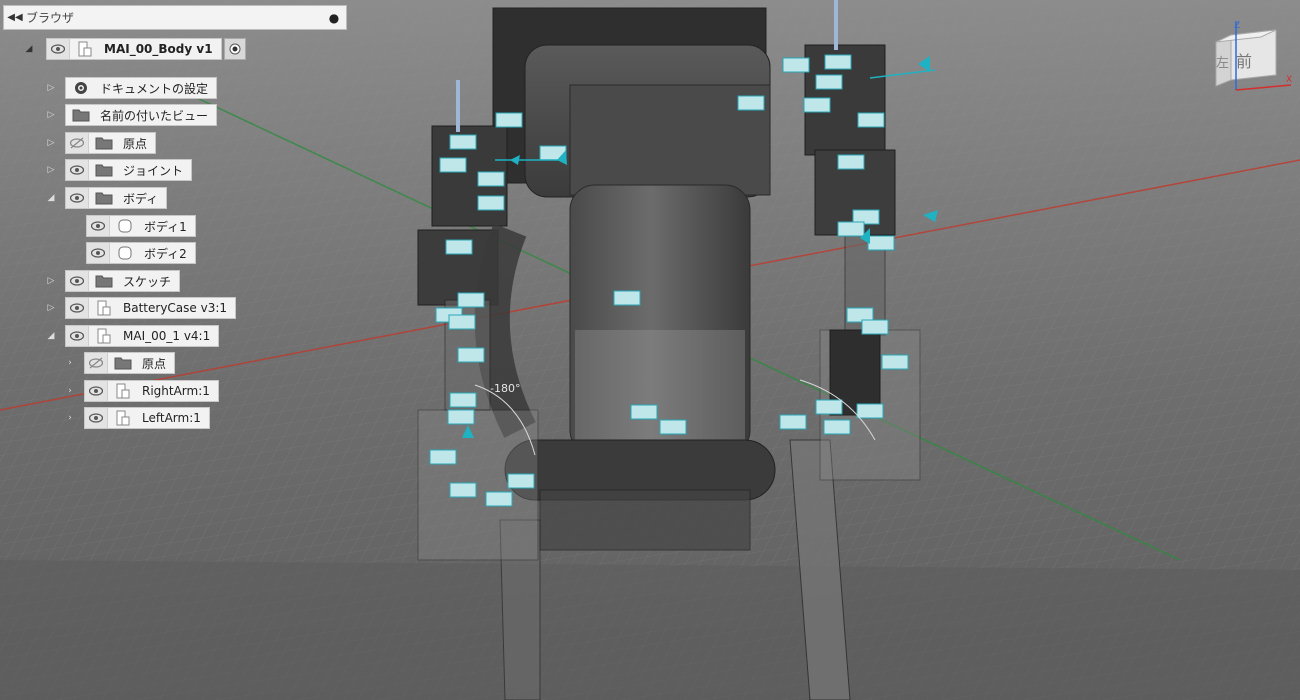 The image size is (1300, 700). Describe the element at coordinates (141, 253) in the screenshot. I see `browser-node: ボディ2` at that location.